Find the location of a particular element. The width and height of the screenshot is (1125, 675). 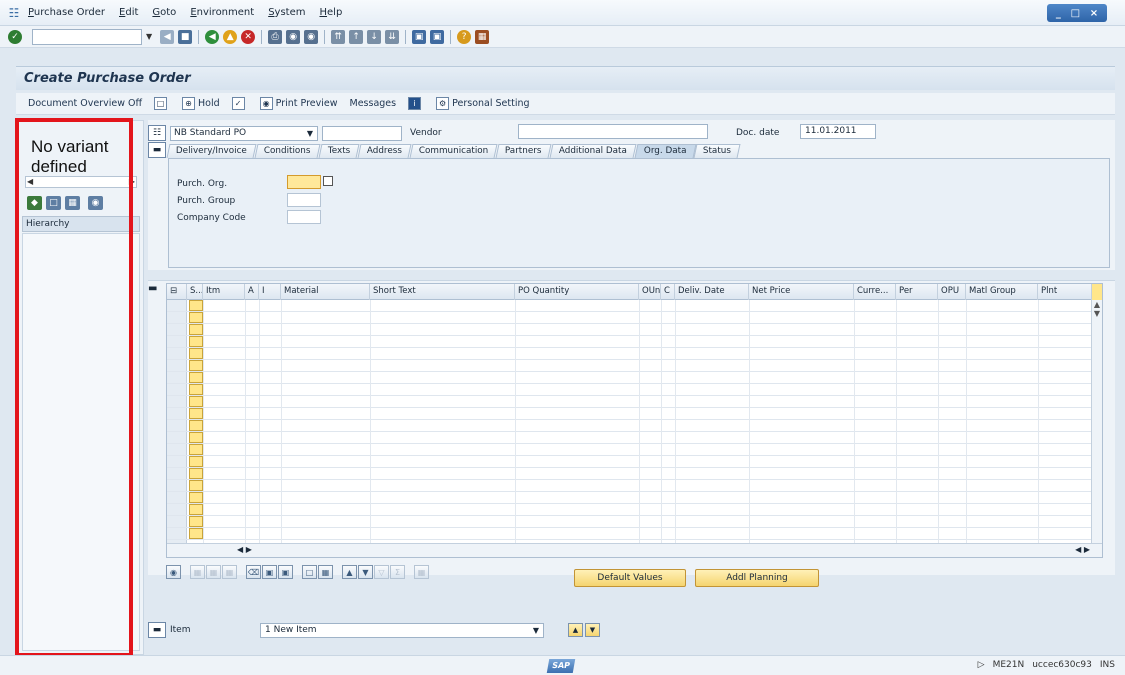

filter-icon: ▽ is located at coordinates (381, 572).